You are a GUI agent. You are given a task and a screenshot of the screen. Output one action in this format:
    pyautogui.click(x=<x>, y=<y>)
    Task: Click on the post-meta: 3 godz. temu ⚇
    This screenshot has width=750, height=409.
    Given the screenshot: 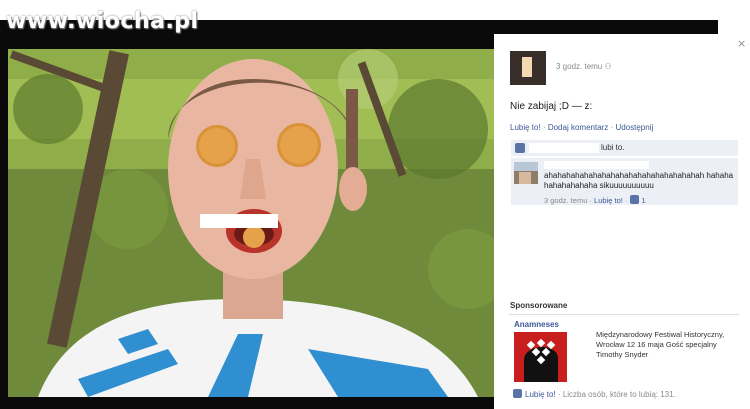 What is the action you would take?
    pyautogui.click(x=584, y=66)
    